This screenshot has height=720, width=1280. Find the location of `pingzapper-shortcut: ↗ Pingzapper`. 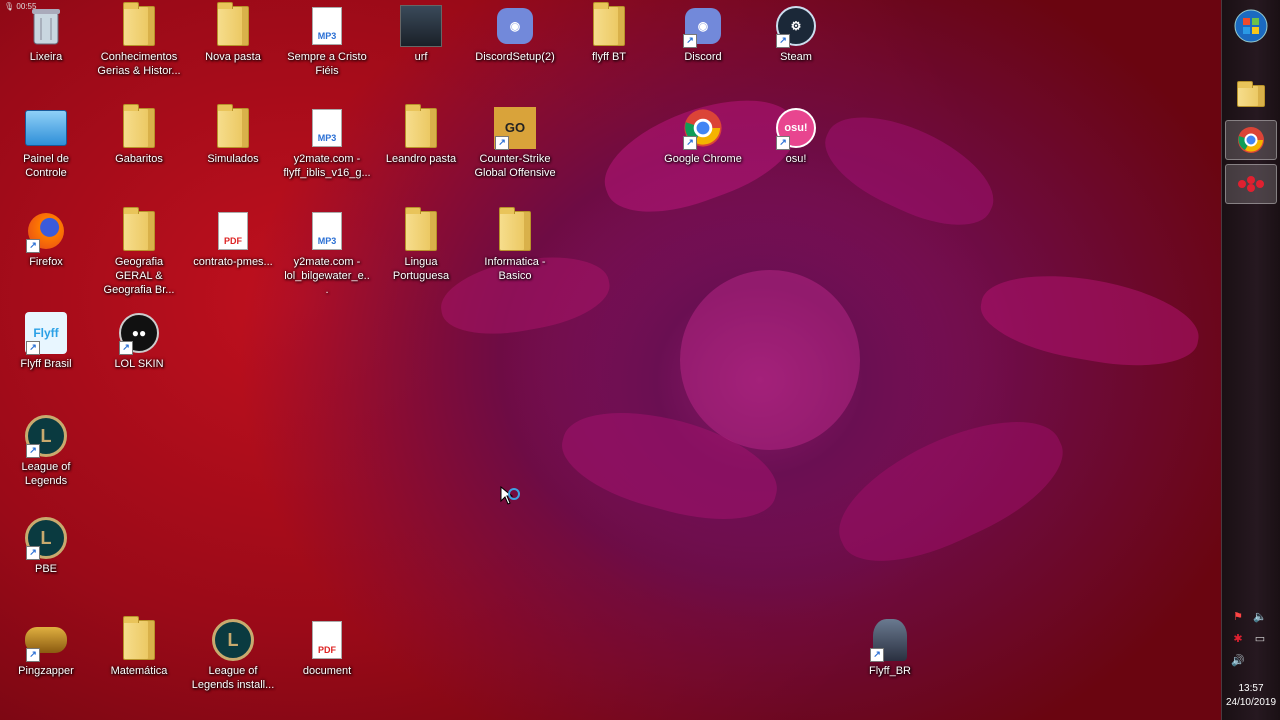

pingzapper-shortcut: ↗ Pingzapper is located at coordinates (46, 646).